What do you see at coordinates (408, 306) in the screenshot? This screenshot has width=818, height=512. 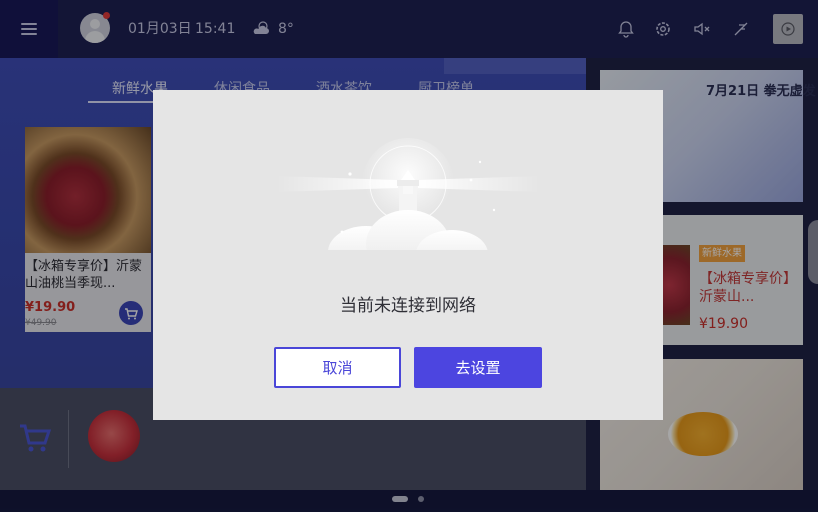 I see `dialog-message: 当前未连接到网络` at bounding box center [408, 306].